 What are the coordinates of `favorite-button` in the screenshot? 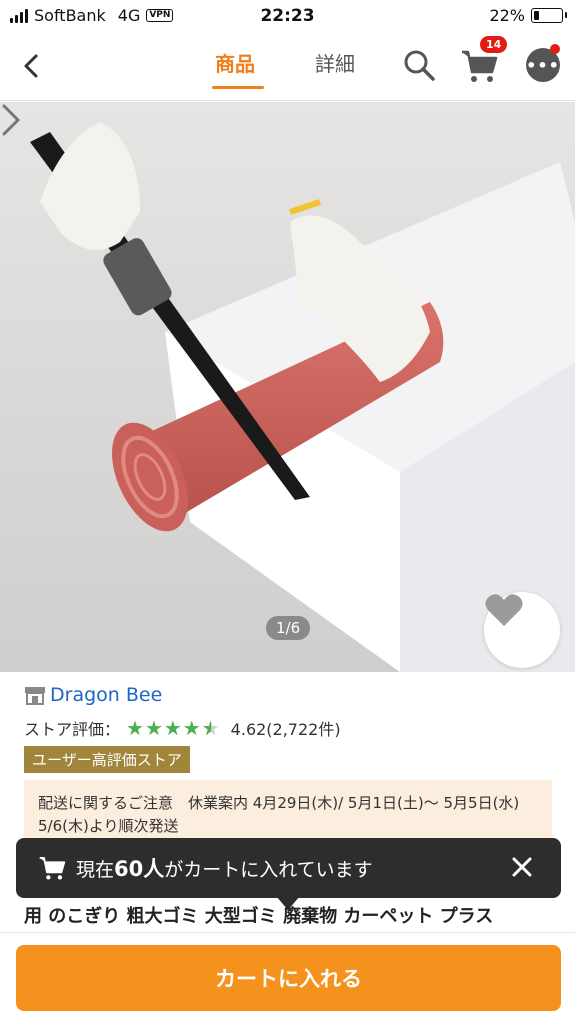 It's located at (522, 630).